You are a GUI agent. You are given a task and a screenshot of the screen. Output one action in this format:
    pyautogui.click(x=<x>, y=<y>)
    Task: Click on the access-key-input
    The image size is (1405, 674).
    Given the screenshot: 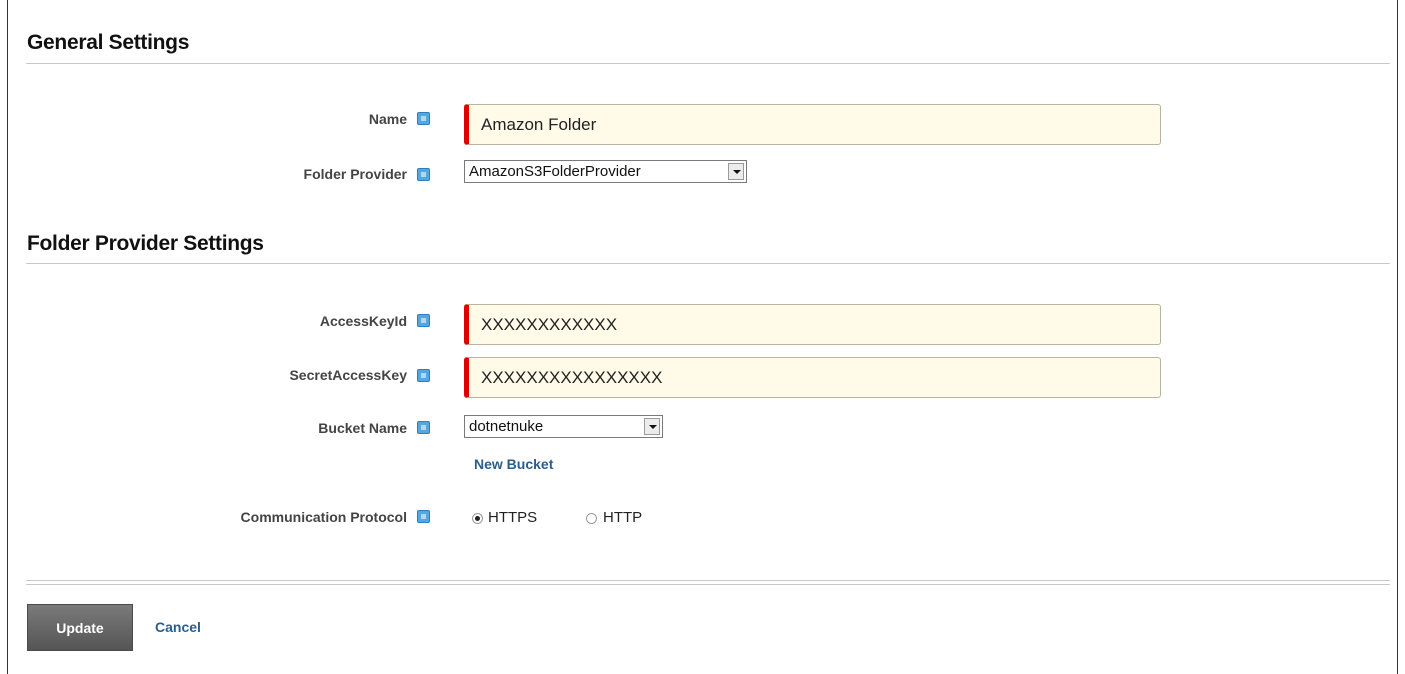 What is the action you would take?
    pyautogui.click(x=812, y=324)
    